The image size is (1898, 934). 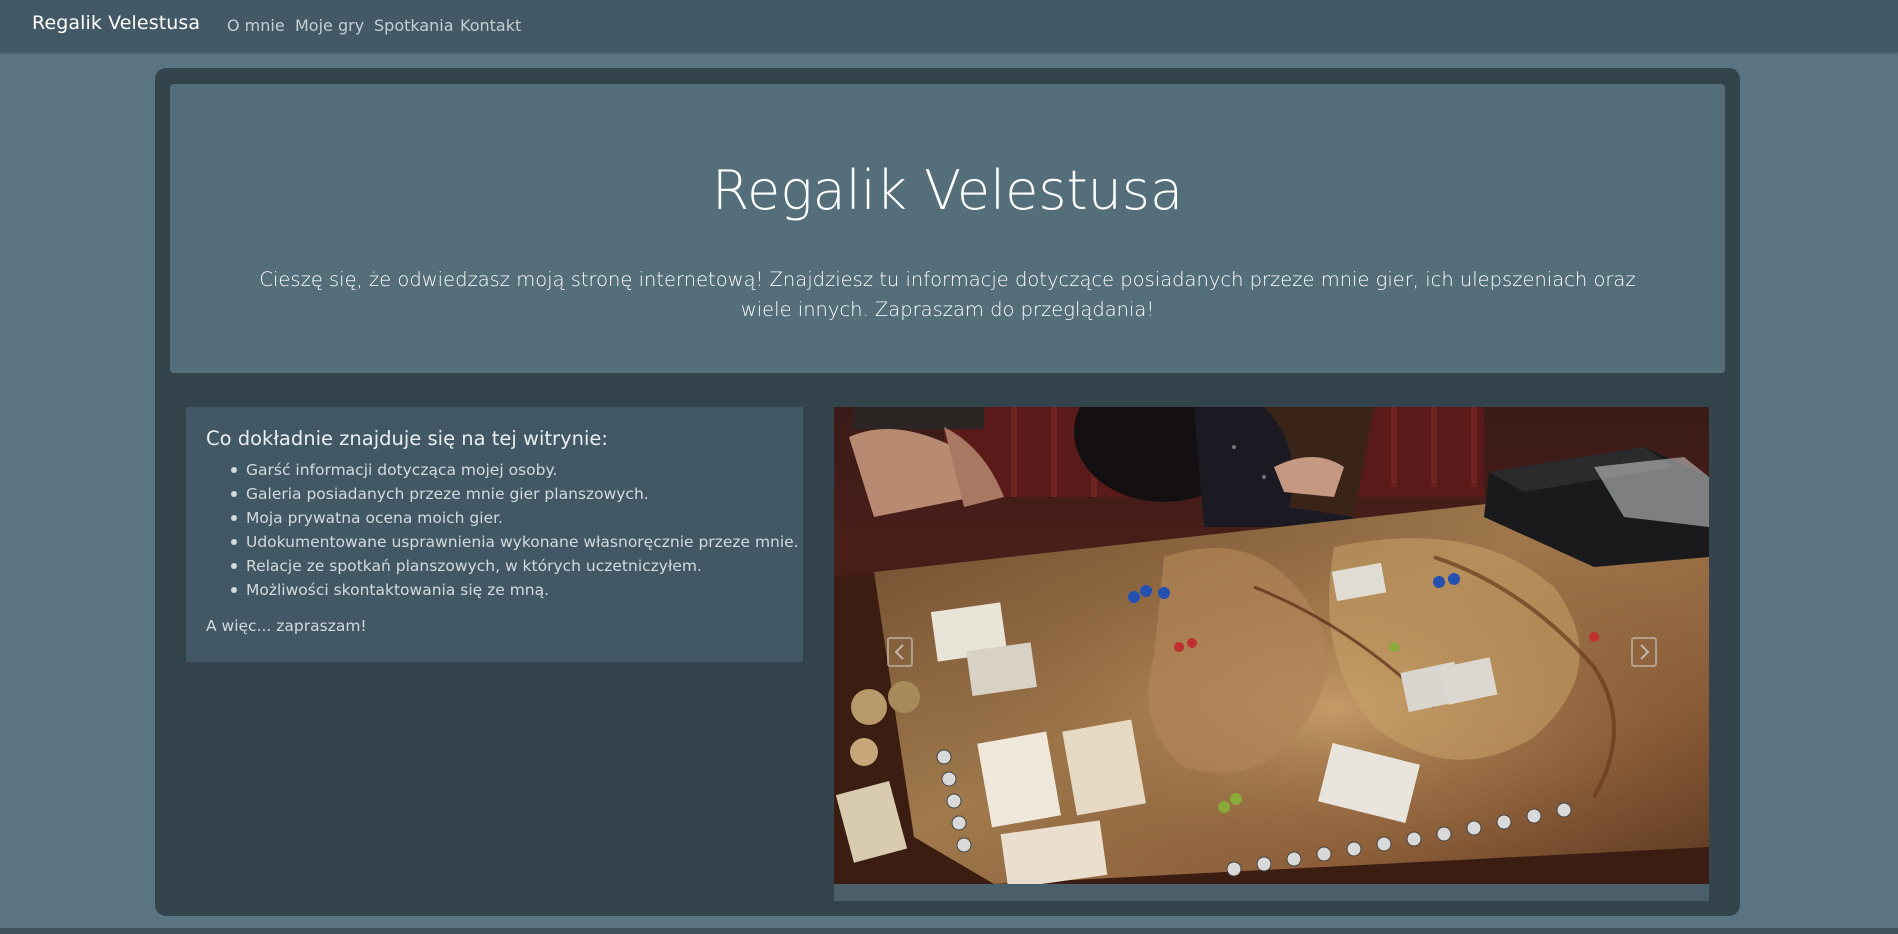 What do you see at coordinates (947, 190) in the screenshot?
I see `hero-title: Regalik Velestusa` at bounding box center [947, 190].